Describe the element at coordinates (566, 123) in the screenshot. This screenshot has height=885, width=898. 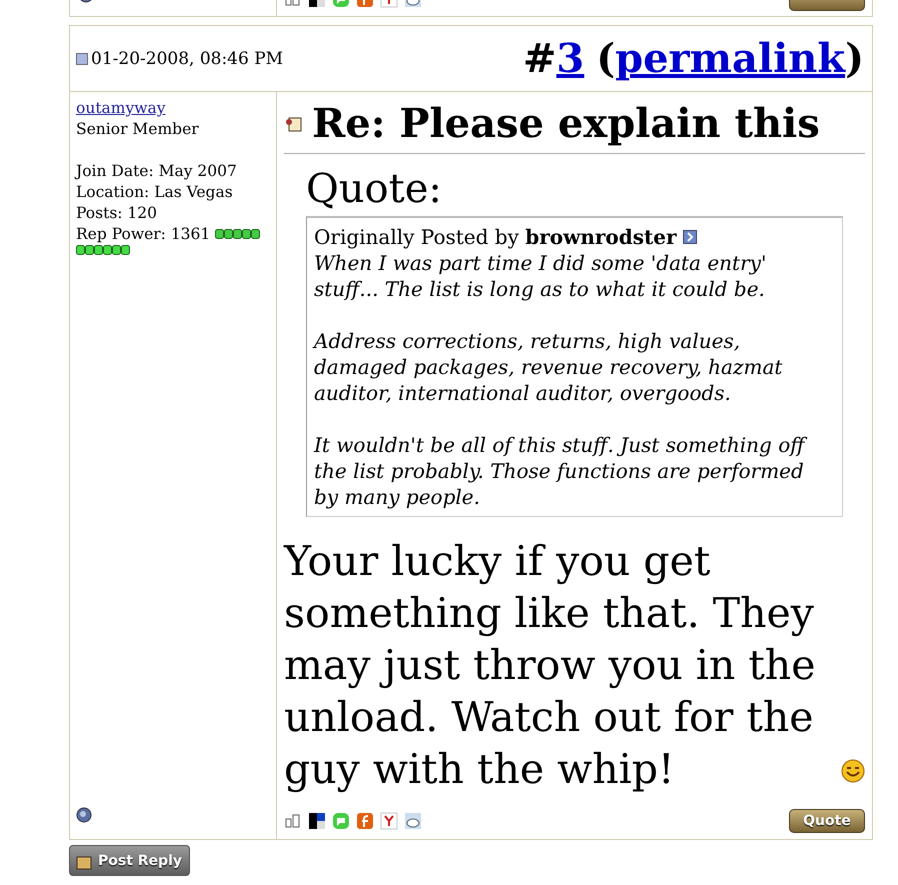
I see `post-title: Re: Please explain this` at that location.